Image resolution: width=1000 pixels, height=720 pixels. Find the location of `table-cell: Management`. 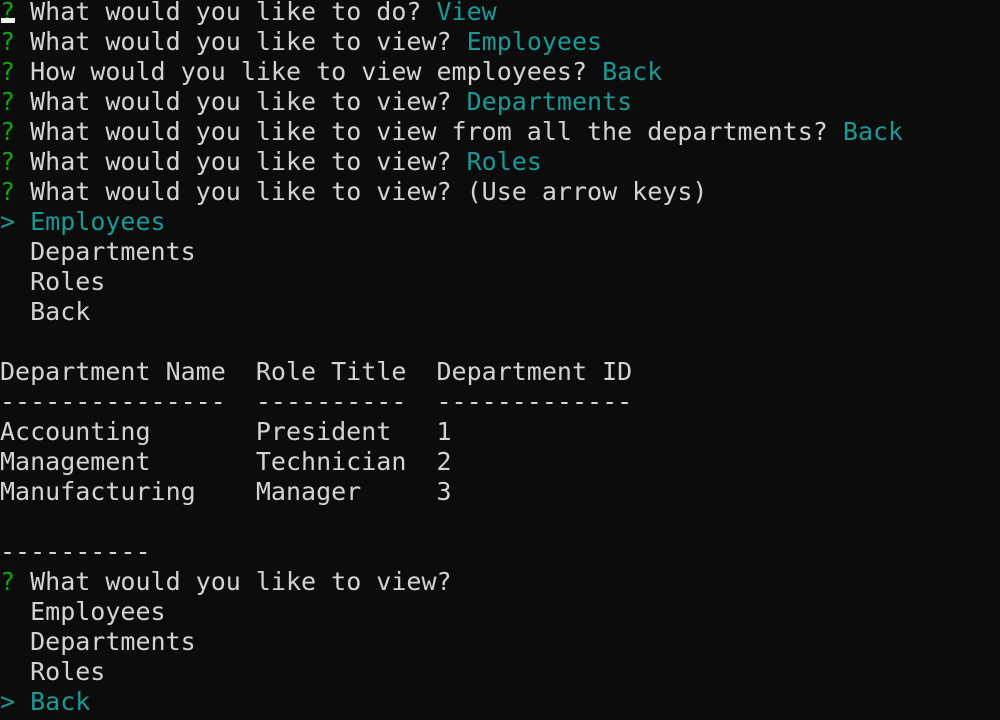

table-cell: Management is located at coordinates (128, 461).